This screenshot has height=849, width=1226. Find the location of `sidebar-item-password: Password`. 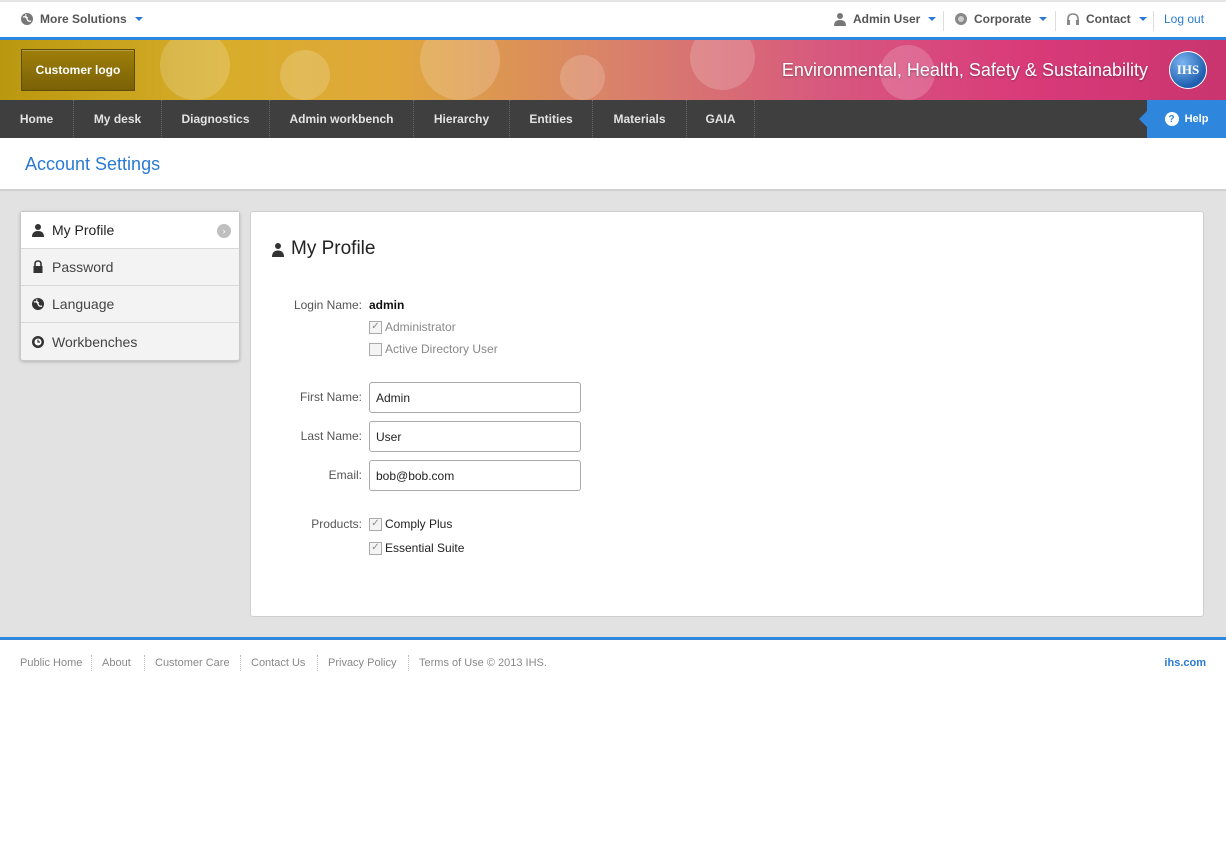

sidebar-item-password: Password is located at coordinates (130, 267).